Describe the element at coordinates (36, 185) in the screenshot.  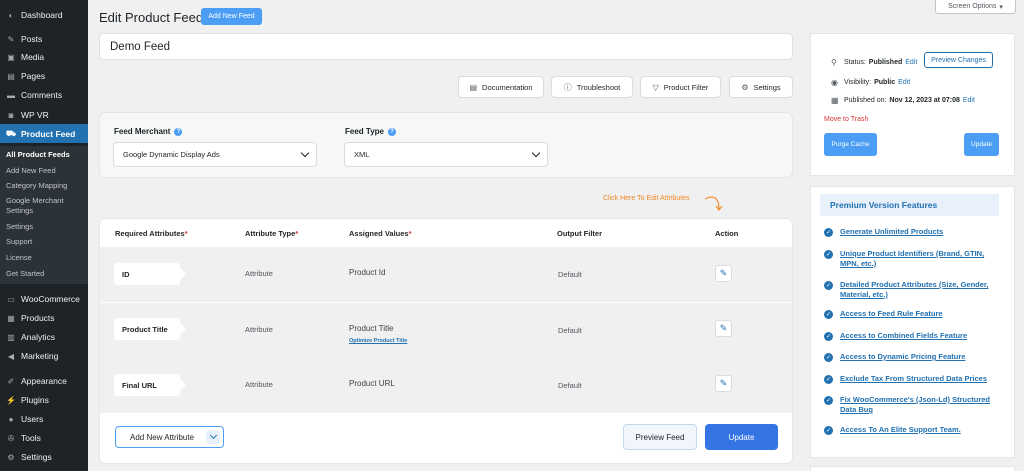
I see `submenu-category-mapping: Category Mapping` at that location.